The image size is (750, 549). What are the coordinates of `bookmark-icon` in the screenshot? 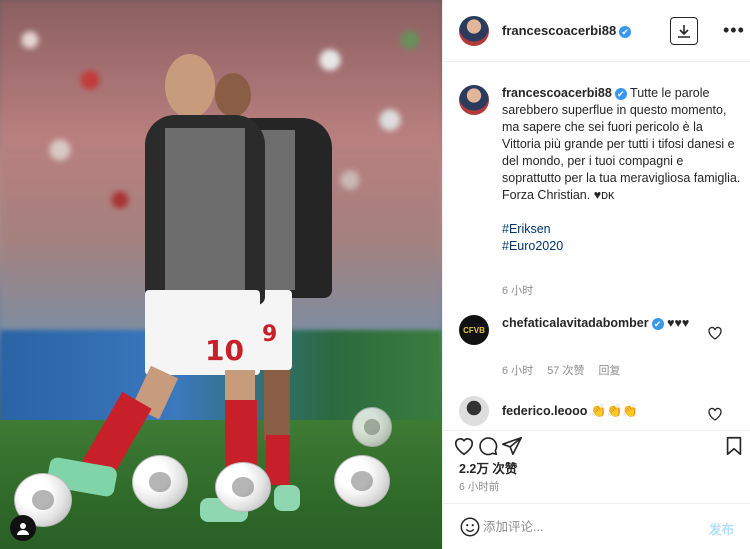 It's located at (734, 446).